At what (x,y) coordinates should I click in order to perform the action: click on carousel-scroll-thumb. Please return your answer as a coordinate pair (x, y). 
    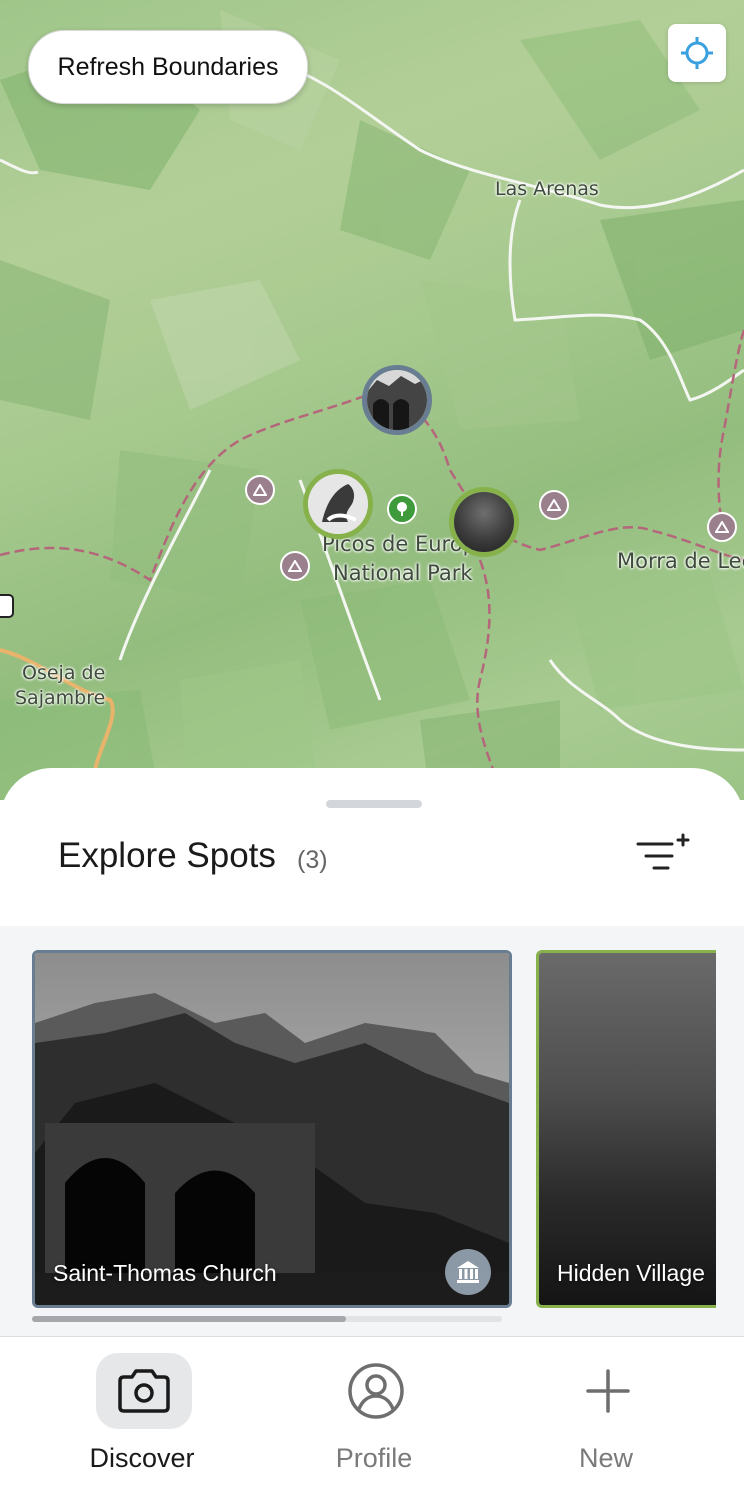
    Looking at the image, I should click on (189, 1319).